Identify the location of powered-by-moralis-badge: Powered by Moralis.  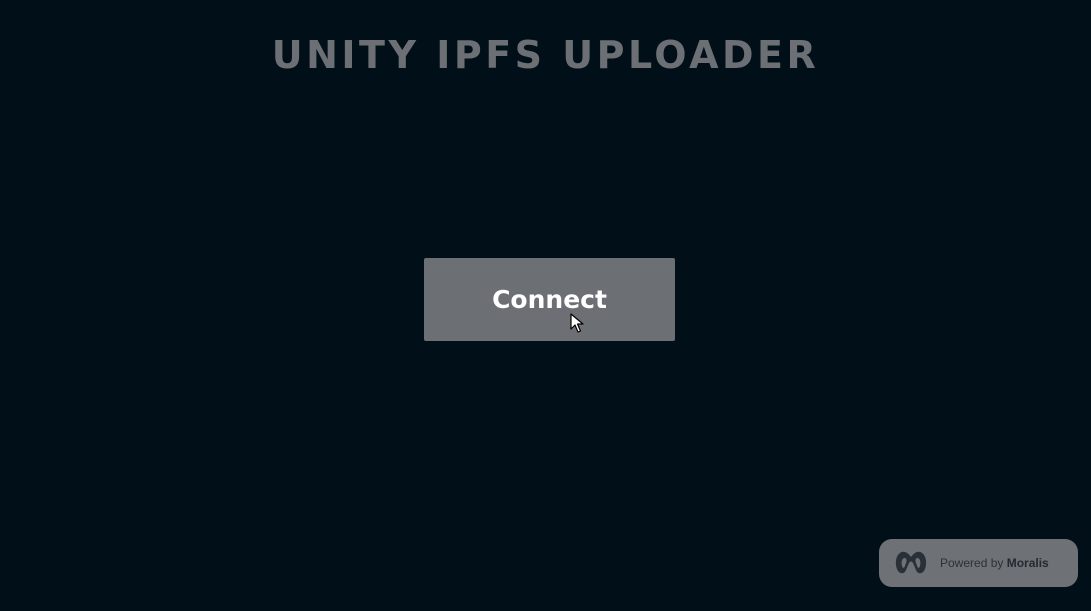
(978, 563).